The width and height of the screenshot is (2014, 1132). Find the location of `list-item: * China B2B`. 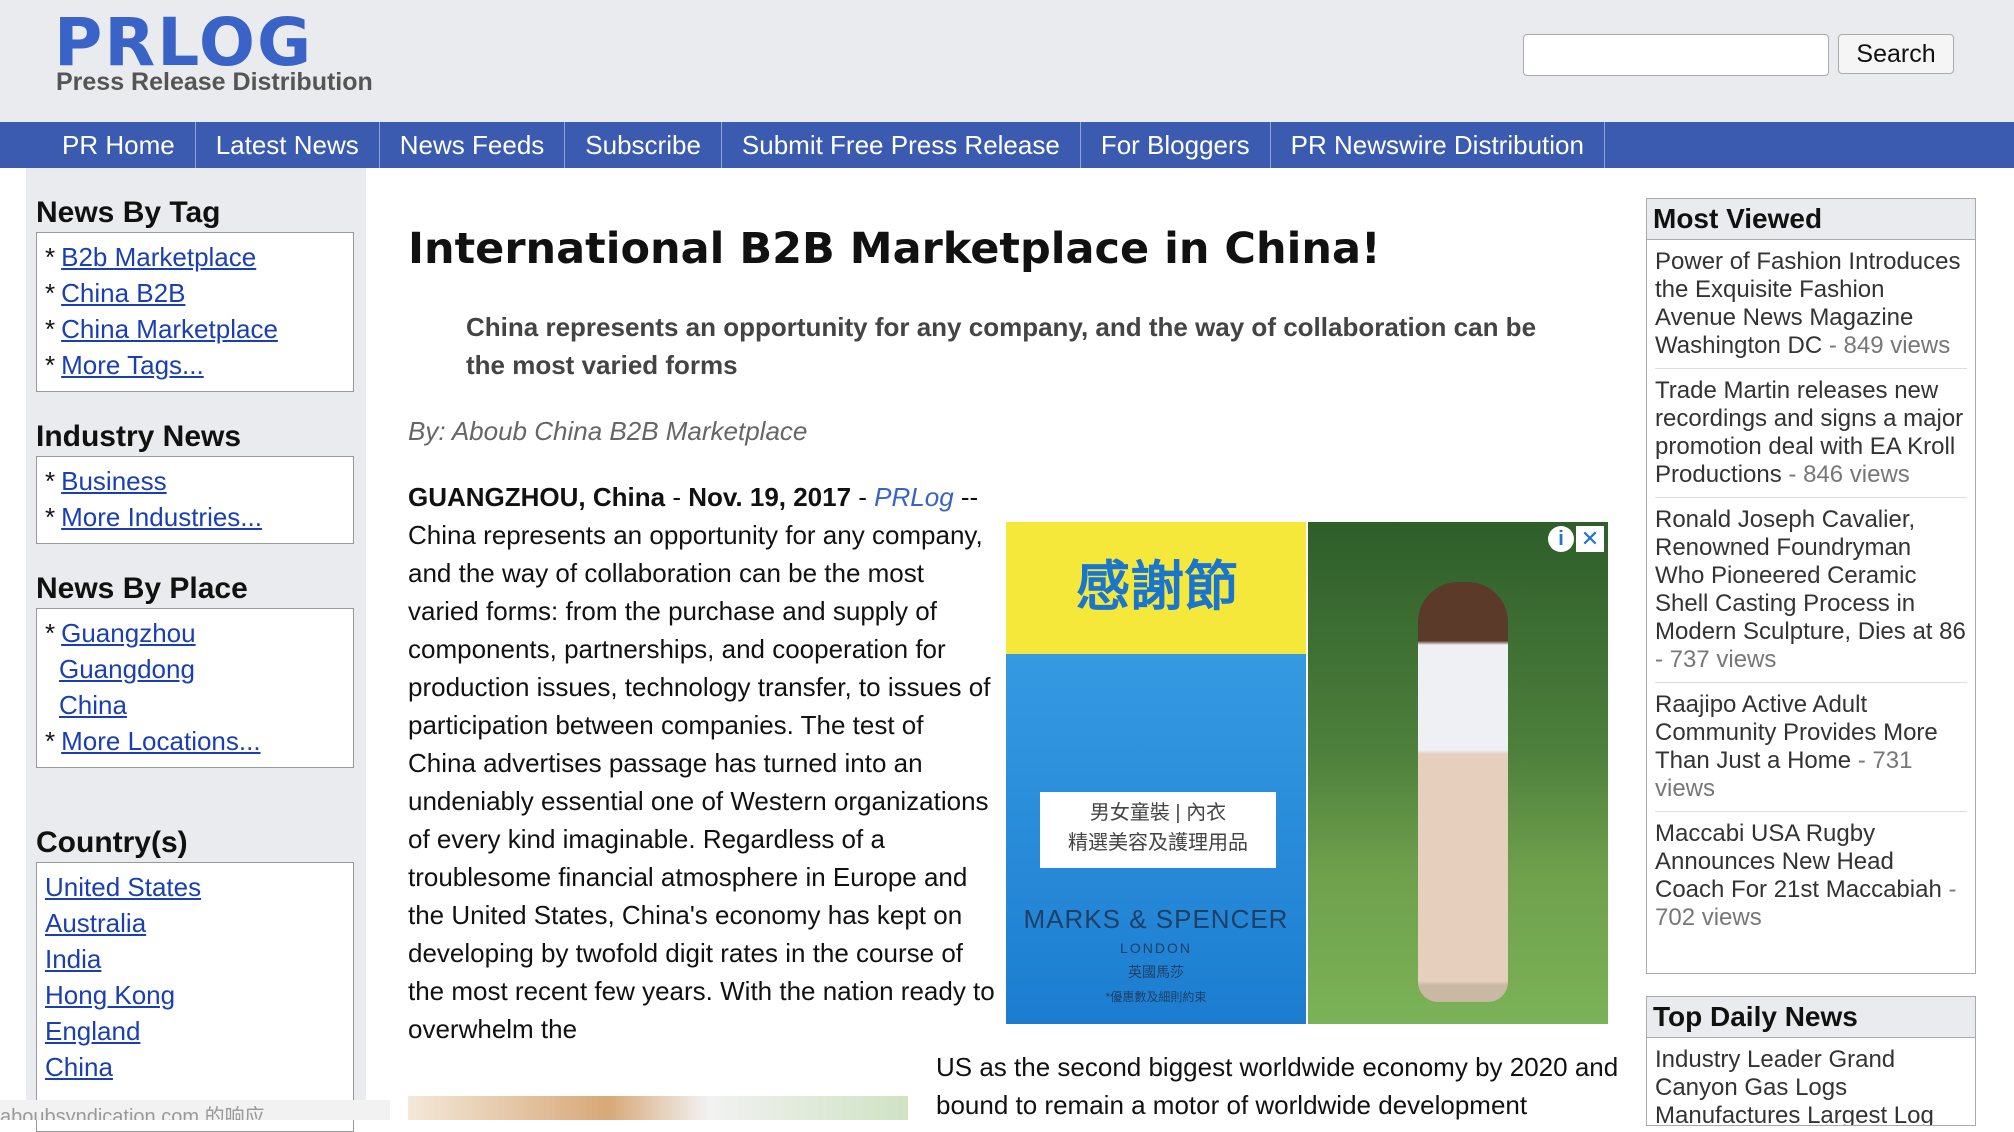

list-item: * China B2B is located at coordinates (195, 293).